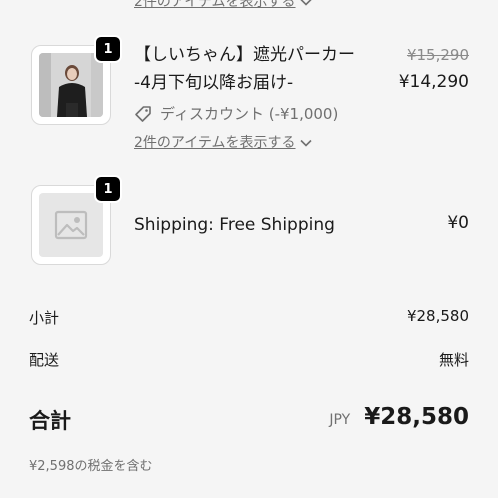 This screenshot has width=498, height=498. What do you see at coordinates (44, 318) in the screenshot?
I see `subtotal-label: 小計` at bounding box center [44, 318].